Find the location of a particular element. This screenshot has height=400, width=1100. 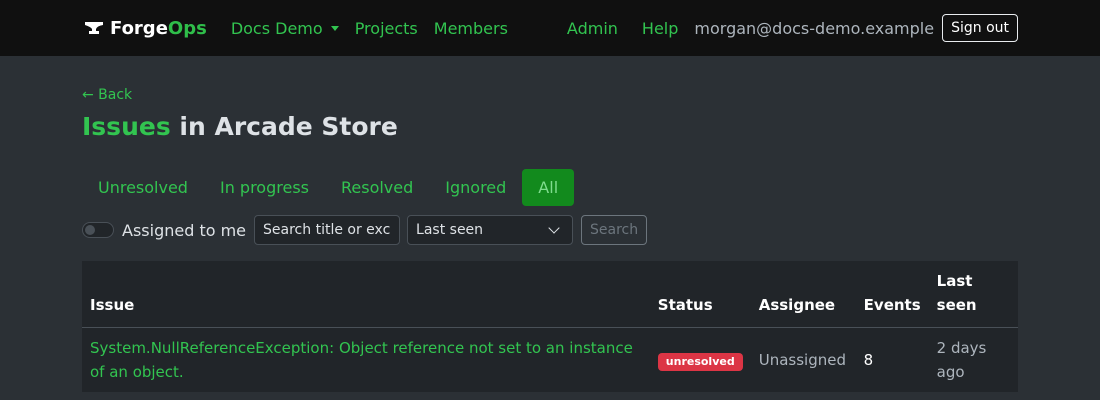

tab-resolved: Resolved is located at coordinates (377, 187).